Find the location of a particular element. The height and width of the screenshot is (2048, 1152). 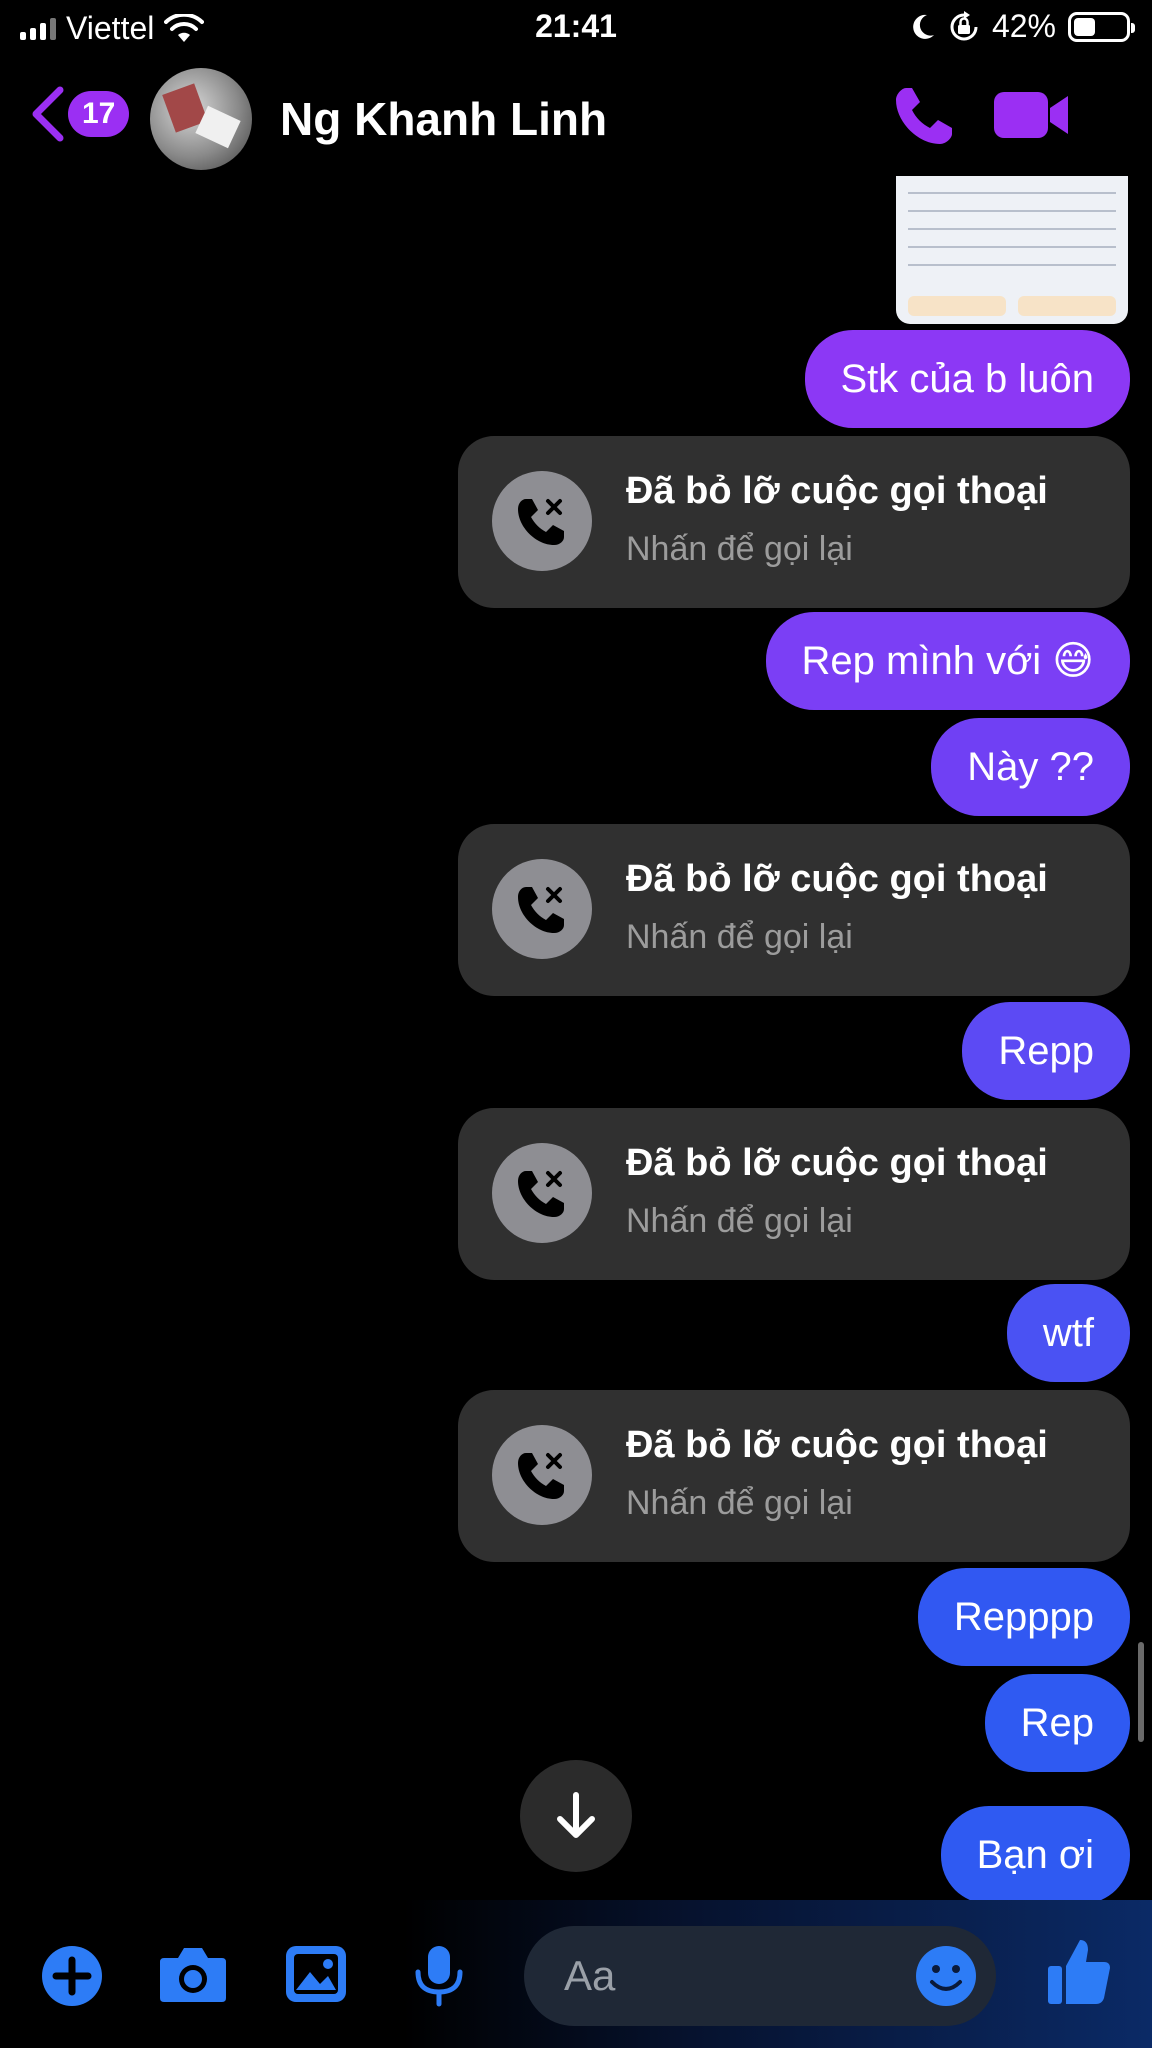

message-bubble: Stk của b luôn is located at coordinates (967, 379).